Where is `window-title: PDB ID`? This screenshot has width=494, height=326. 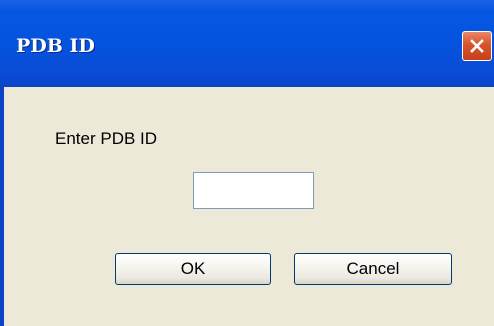 window-title: PDB ID is located at coordinates (55, 46).